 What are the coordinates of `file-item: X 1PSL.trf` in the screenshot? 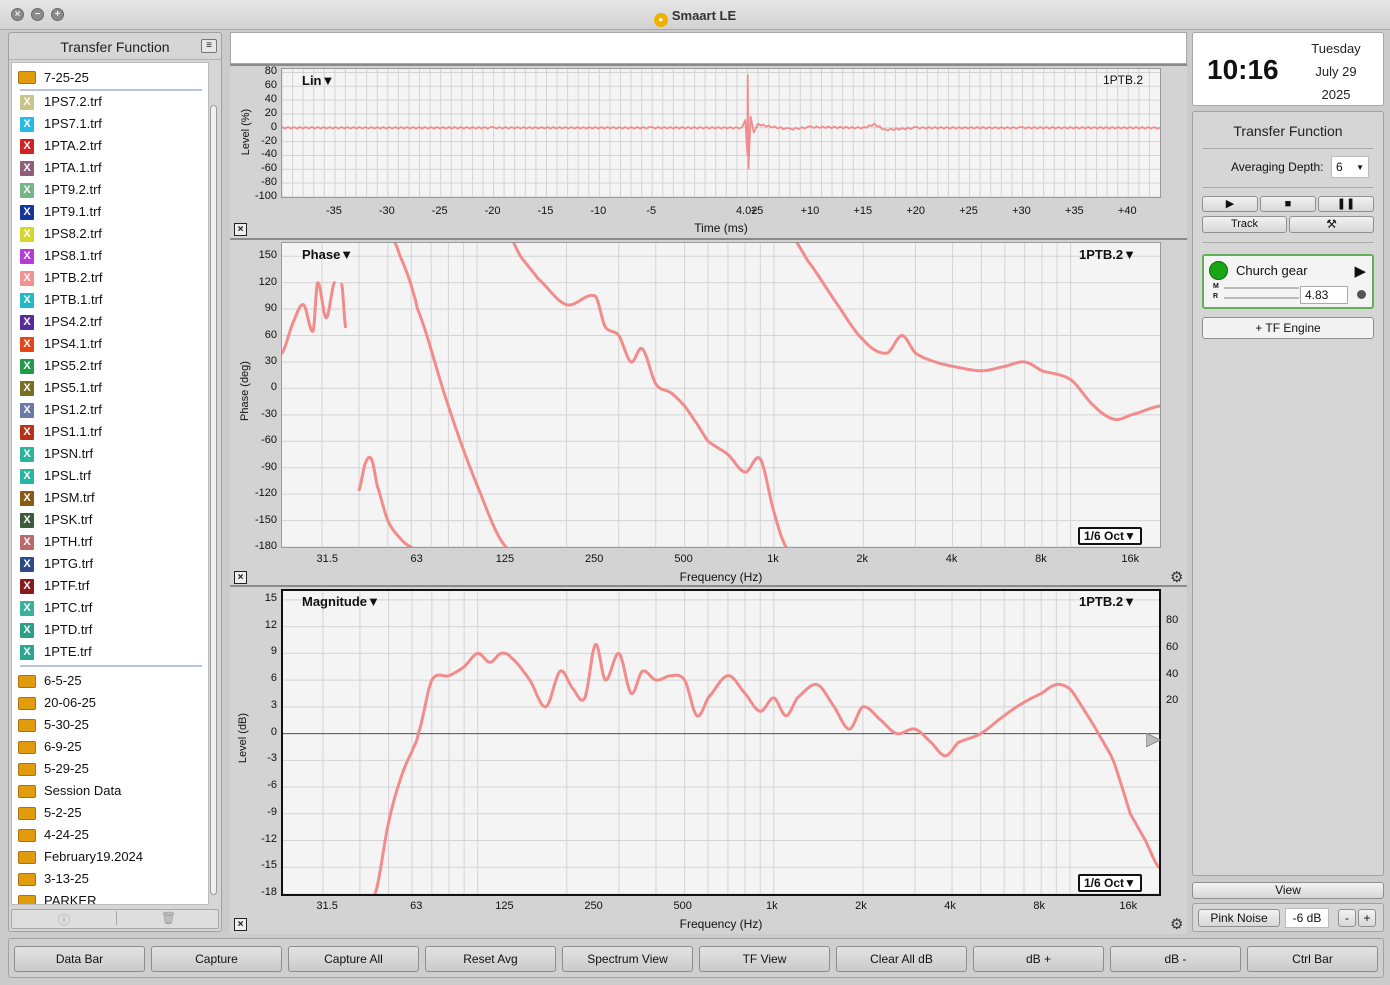 It's located at (110, 476).